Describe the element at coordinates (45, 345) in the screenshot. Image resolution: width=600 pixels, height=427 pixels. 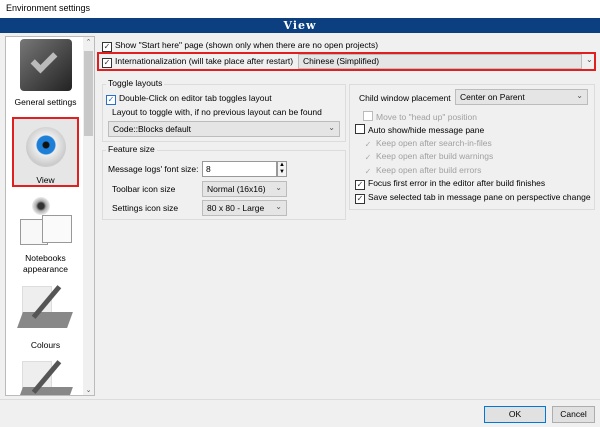
I see `sidebar-item-label: Colours` at that location.